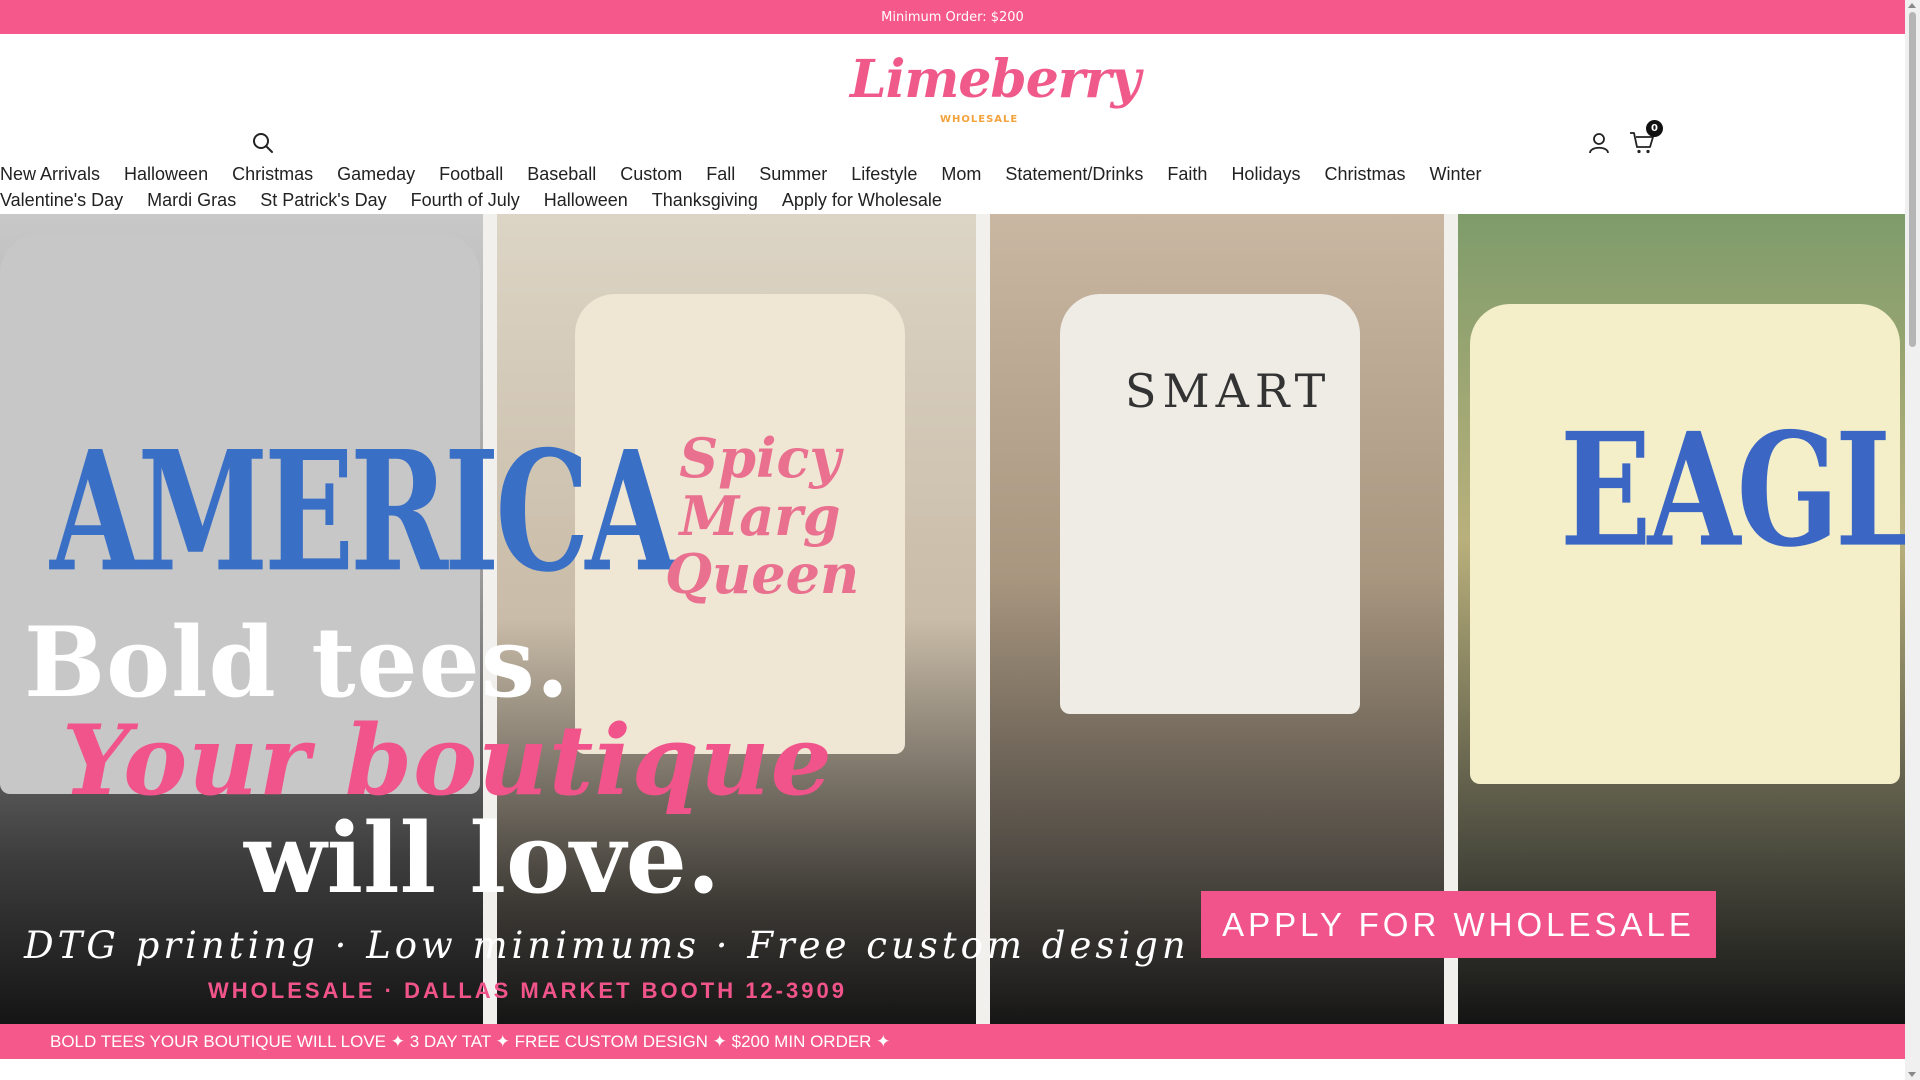 This screenshot has height=1080, width=1920. I want to click on nav-item: Gameday, so click(376, 174).